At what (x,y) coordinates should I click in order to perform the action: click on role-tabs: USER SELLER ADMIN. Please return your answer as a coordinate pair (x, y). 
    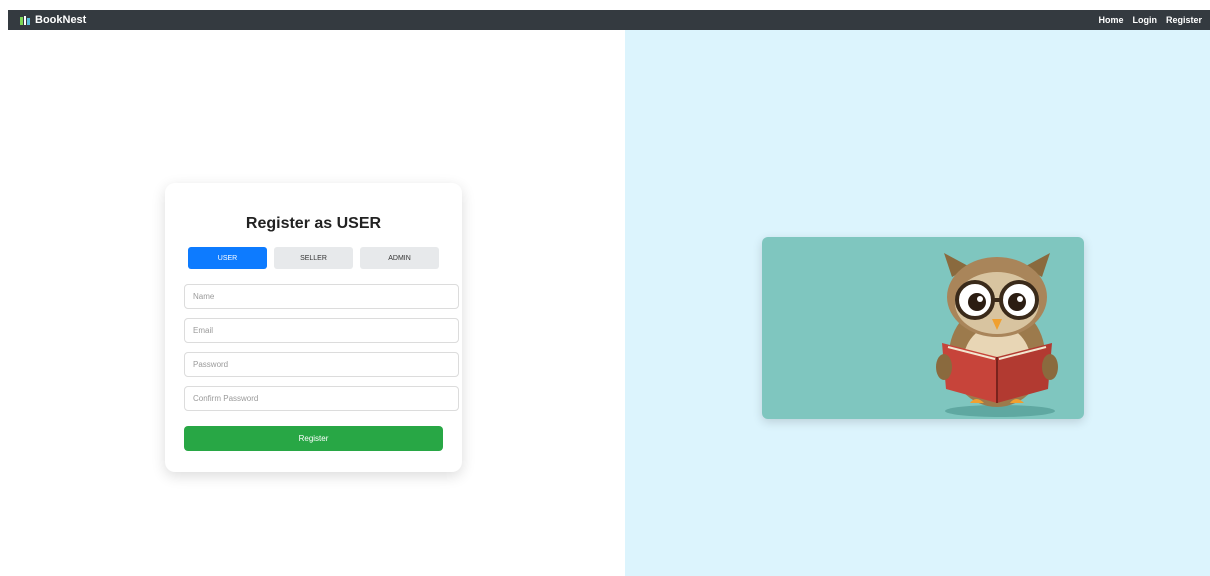
    Looking at the image, I should click on (313, 258).